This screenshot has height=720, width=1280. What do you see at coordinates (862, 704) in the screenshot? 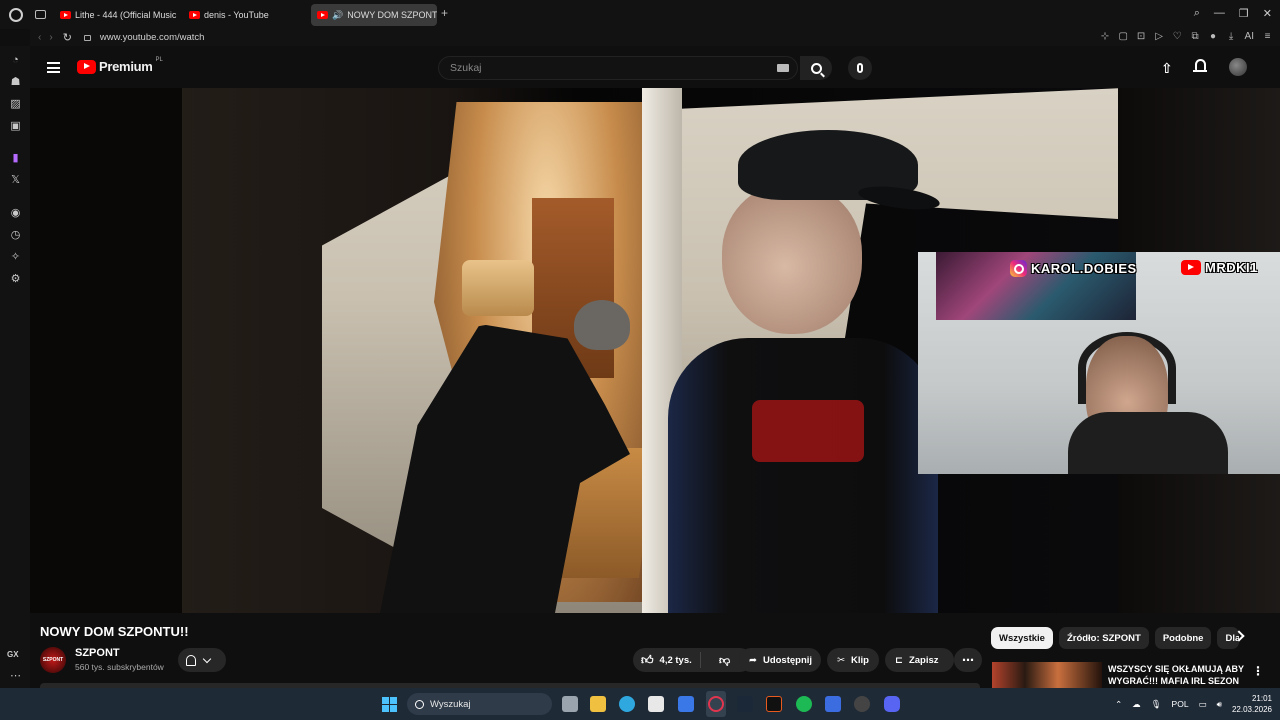
I see `obs-icon` at bounding box center [862, 704].